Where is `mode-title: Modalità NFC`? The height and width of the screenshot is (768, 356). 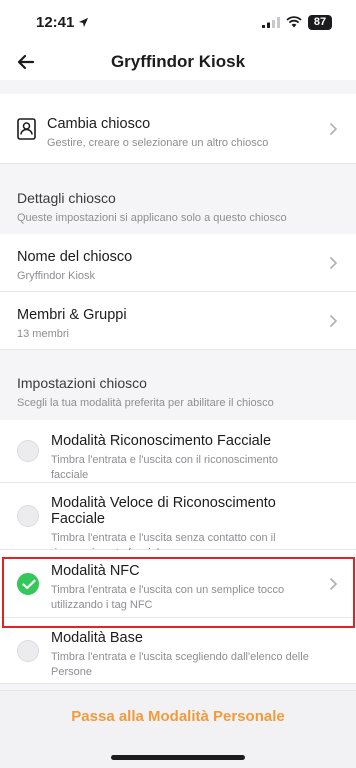 mode-title: Modalità NFC is located at coordinates (95, 571).